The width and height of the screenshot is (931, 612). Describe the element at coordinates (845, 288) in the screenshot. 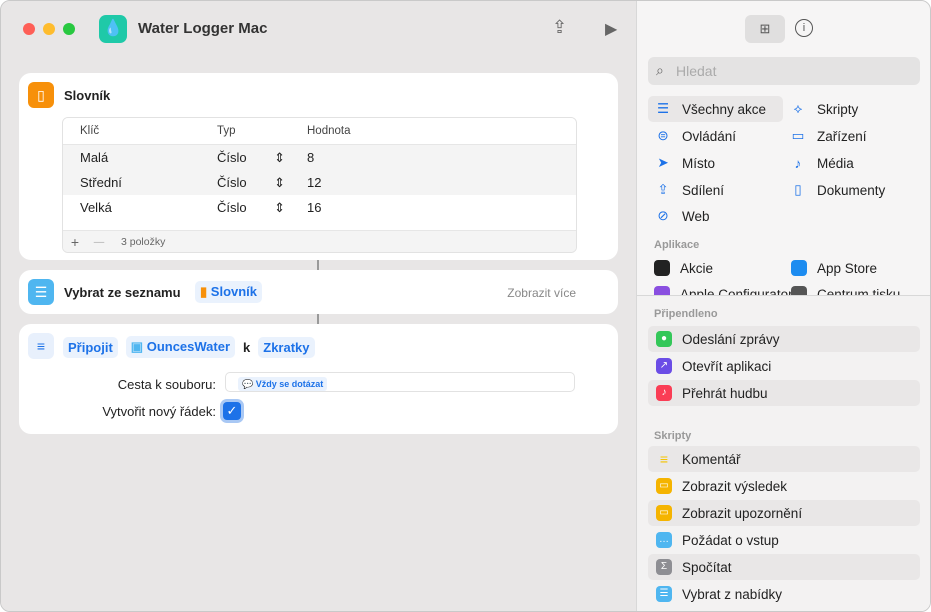

I see `app-print-center: Centrum tisku` at that location.